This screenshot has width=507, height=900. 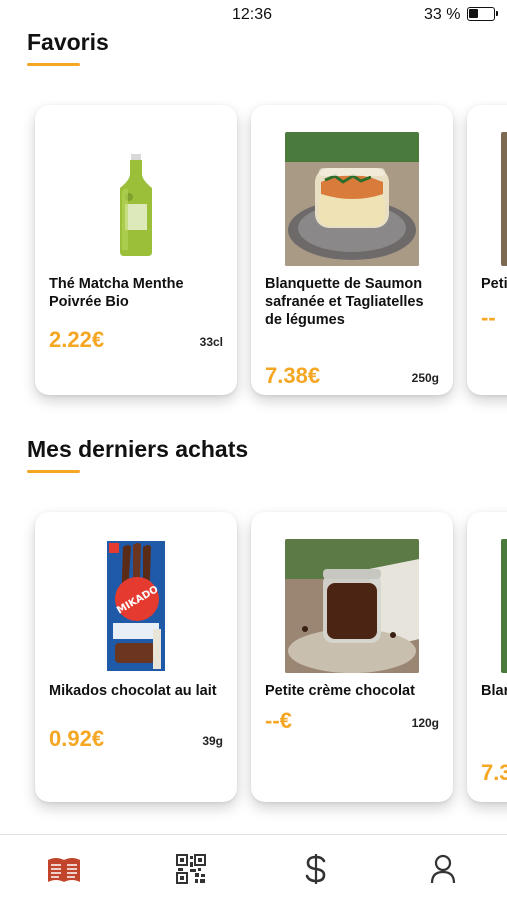 I want to click on product-price: 0.92€, so click(x=77, y=738).